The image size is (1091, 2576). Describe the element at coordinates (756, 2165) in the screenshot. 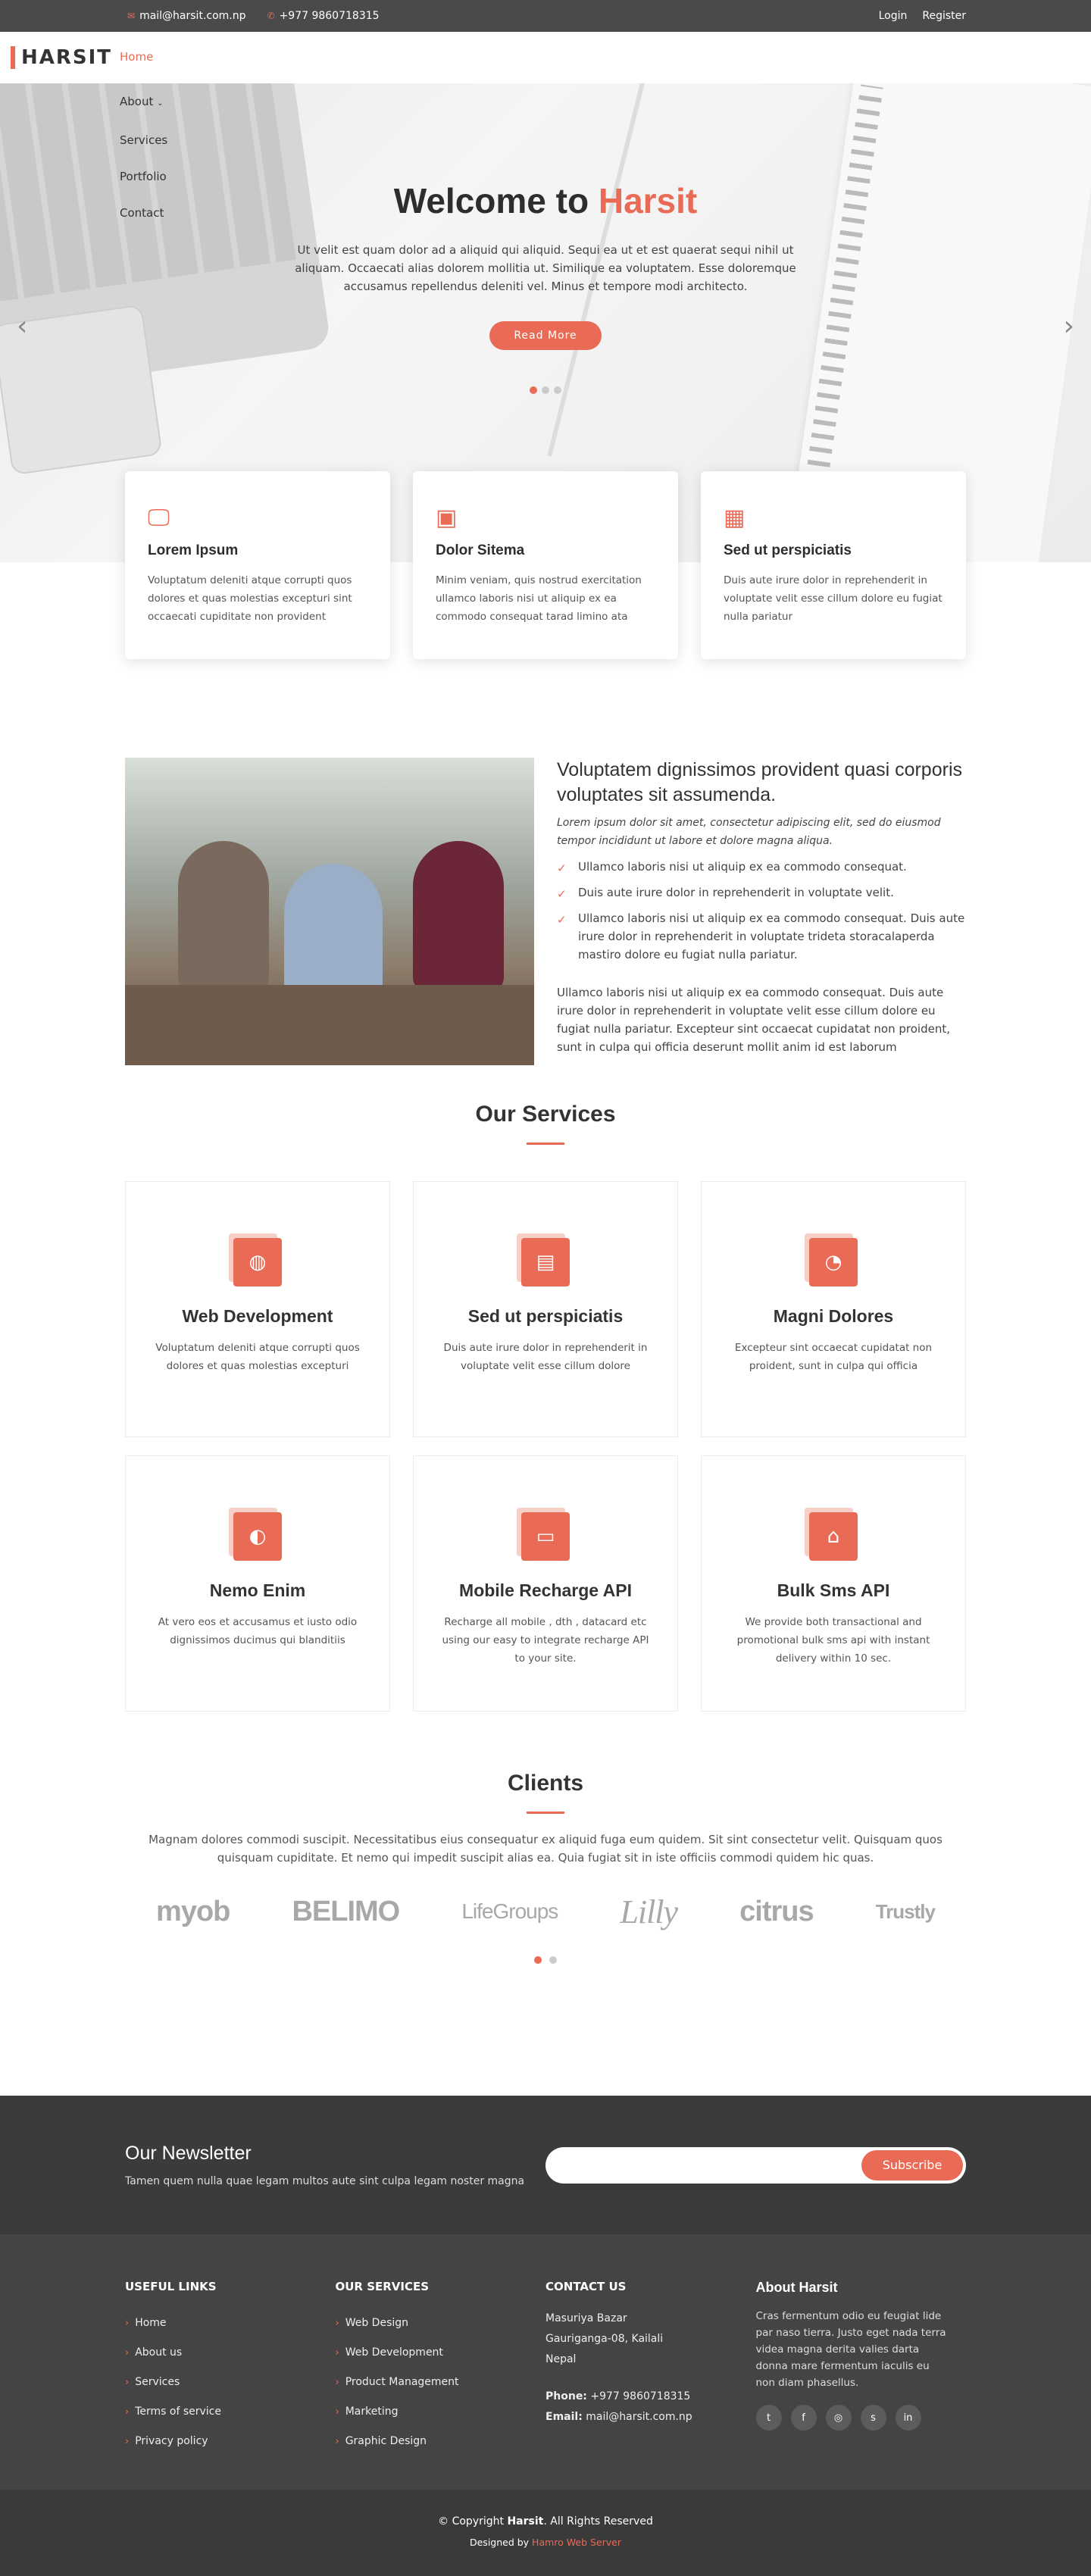

I see `newsletter-form: Subscribe` at that location.